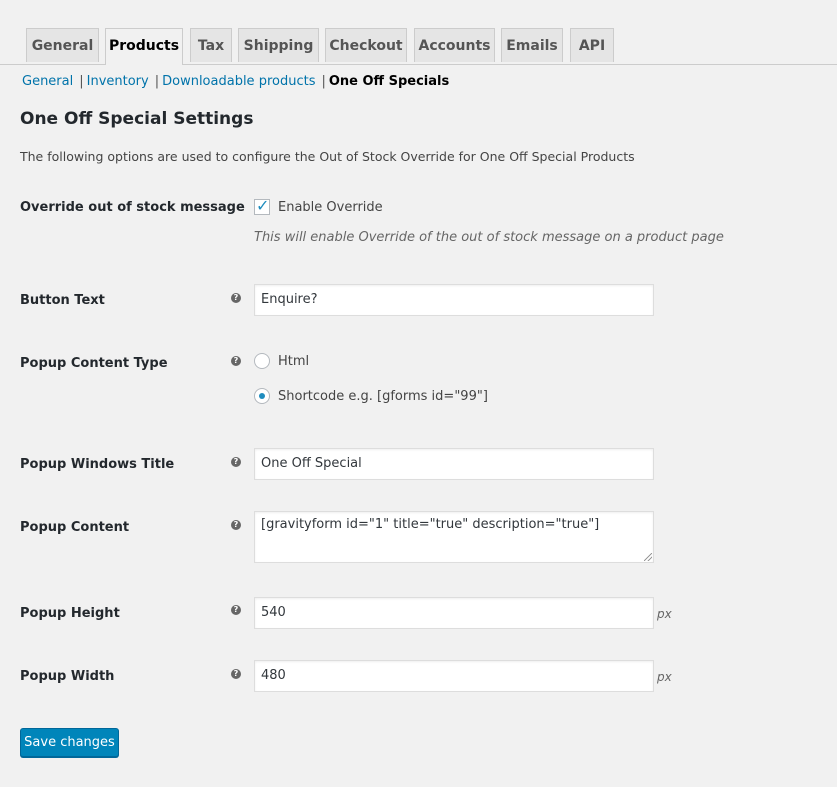 This screenshot has height=787, width=837. Describe the element at coordinates (132, 207) in the screenshot. I see `override-label: Override out of stock message` at that location.